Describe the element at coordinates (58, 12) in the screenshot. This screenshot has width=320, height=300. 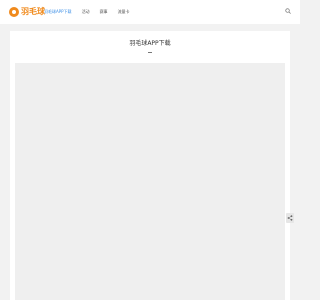
I see `nav-item-app-download: 羽毛球APP下载` at that location.